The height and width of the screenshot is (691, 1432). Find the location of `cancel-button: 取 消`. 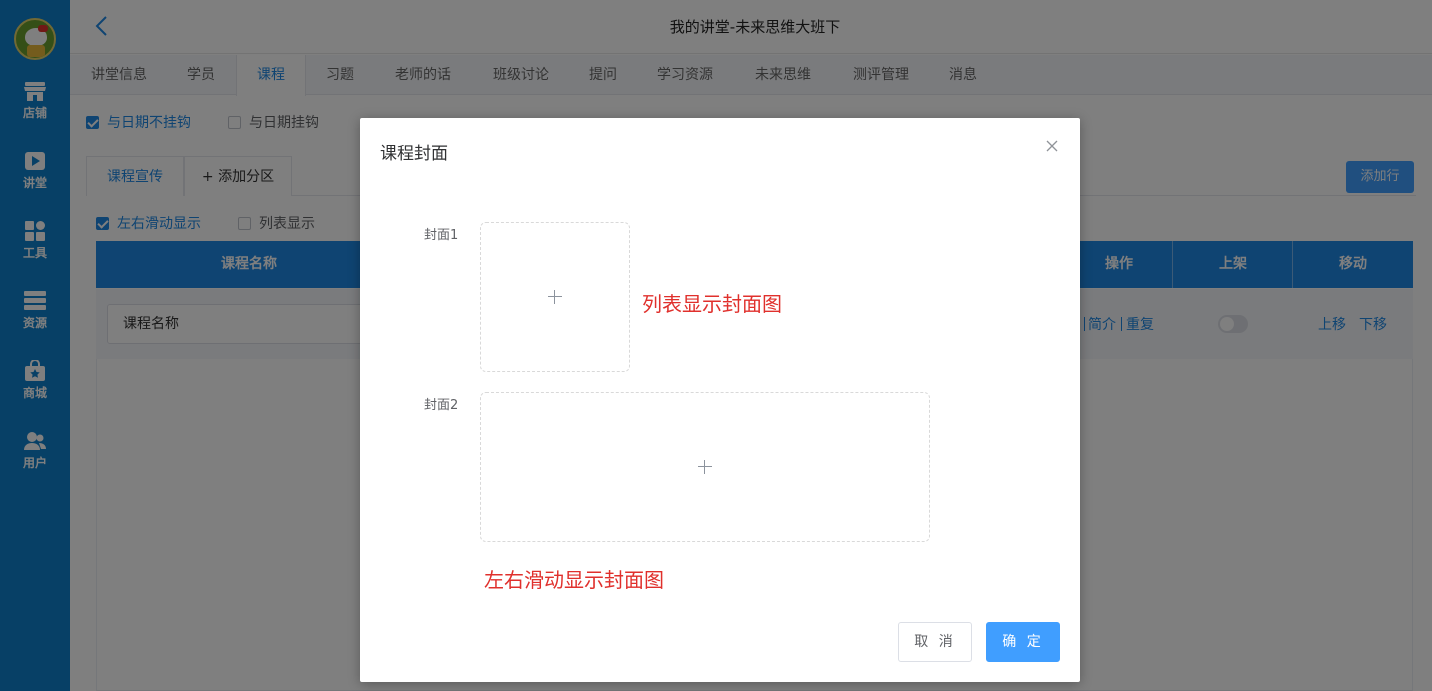

cancel-button: 取 消 is located at coordinates (935, 642).